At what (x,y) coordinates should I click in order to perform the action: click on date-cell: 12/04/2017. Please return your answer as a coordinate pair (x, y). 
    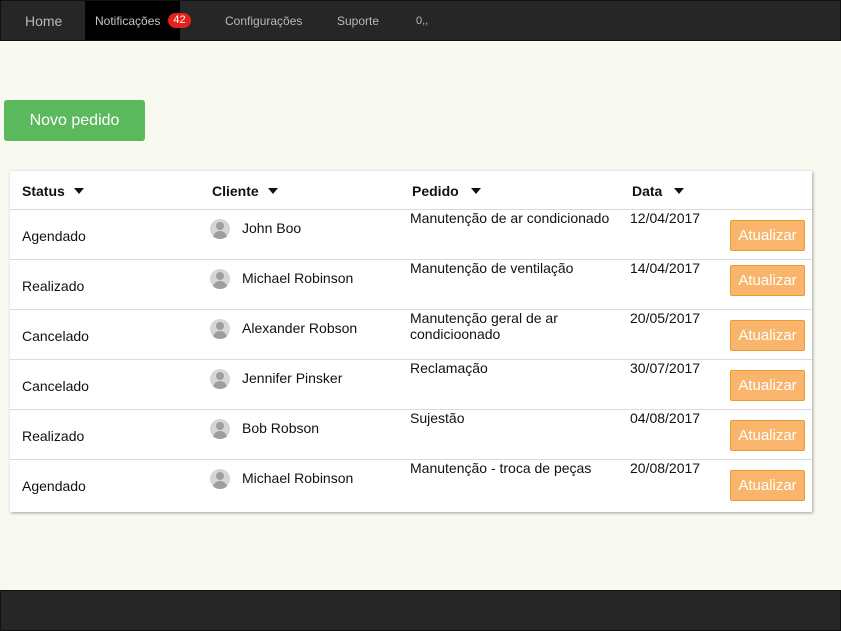
    Looking at the image, I should click on (665, 218).